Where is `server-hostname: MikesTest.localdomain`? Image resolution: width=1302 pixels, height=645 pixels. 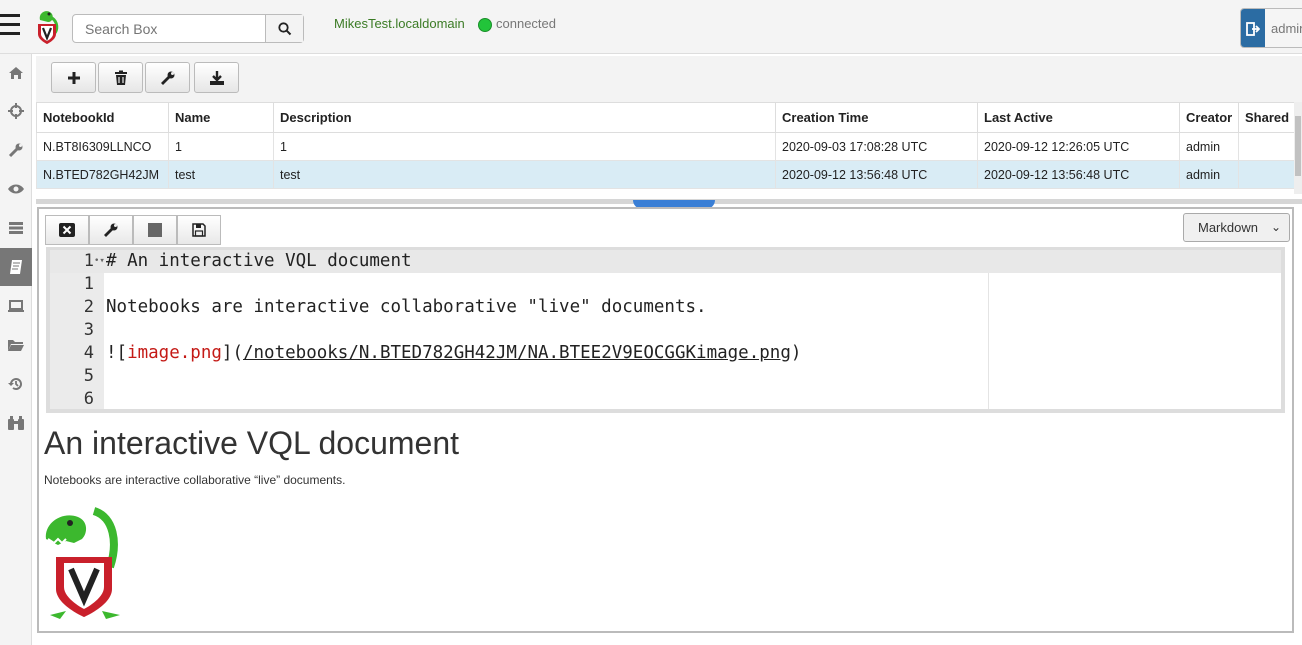 server-hostname: MikesTest.localdomain is located at coordinates (399, 23).